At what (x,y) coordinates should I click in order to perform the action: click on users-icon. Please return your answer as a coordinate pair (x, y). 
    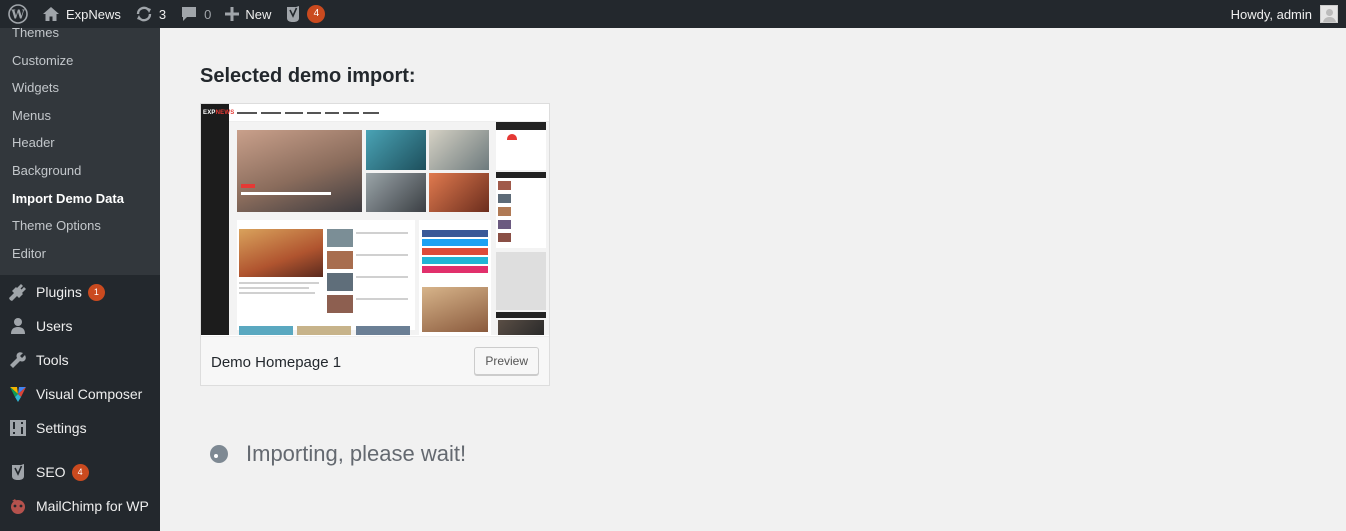
    Looking at the image, I should click on (18, 326).